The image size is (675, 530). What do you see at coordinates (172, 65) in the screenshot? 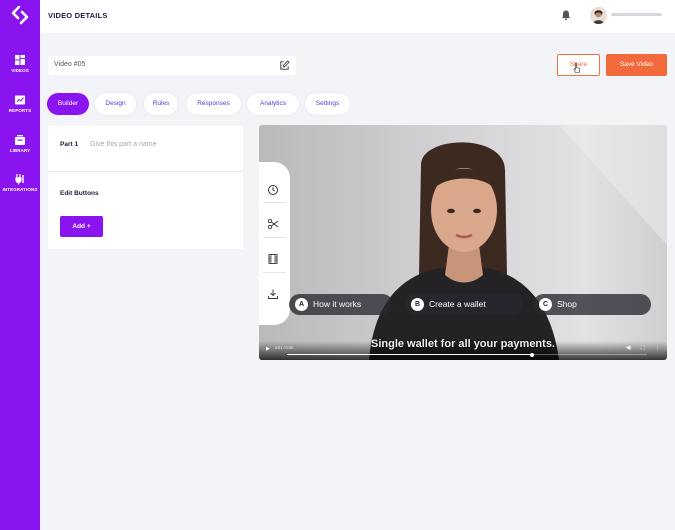
I see `video-title-field: Video #05` at bounding box center [172, 65].